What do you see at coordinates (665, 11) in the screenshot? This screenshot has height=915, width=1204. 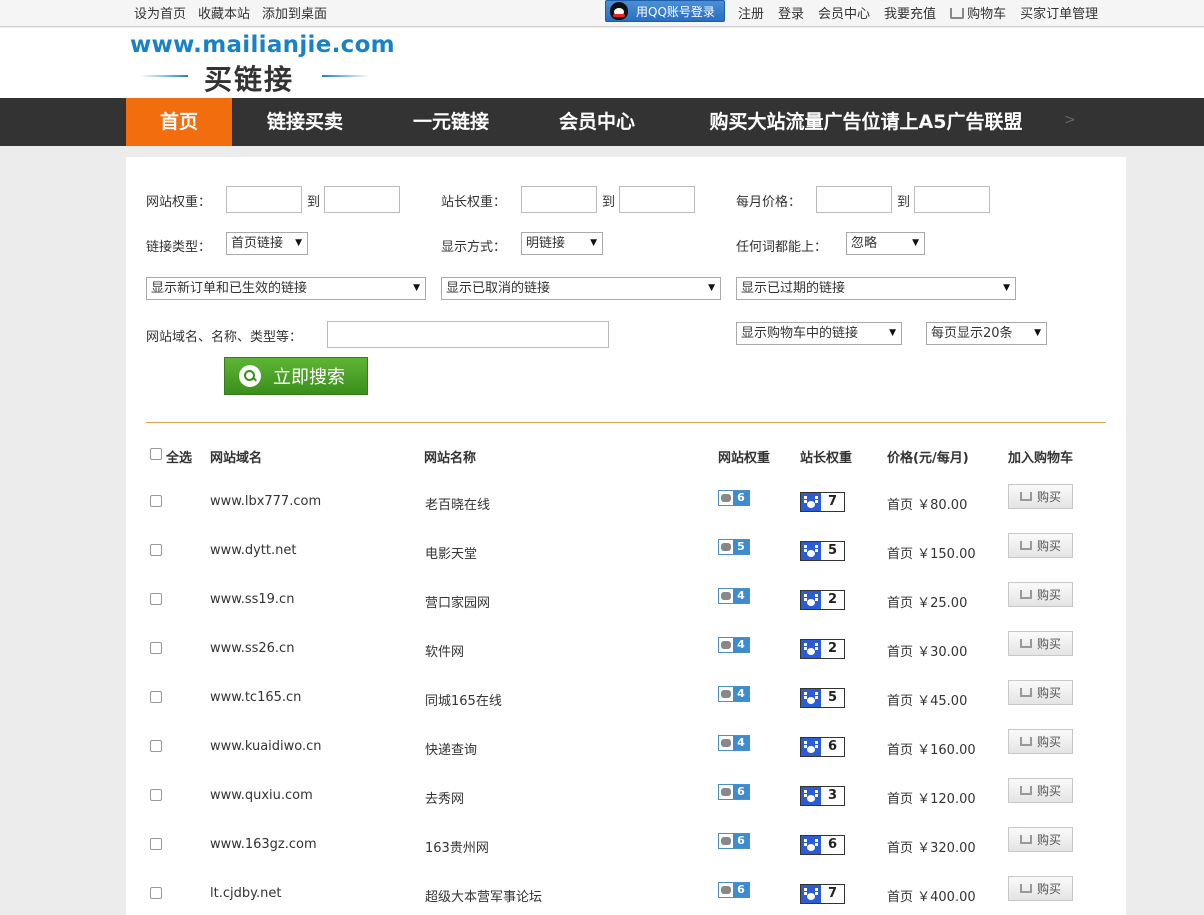 I see `qq-login-button: 用QQ账号登录` at bounding box center [665, 11].